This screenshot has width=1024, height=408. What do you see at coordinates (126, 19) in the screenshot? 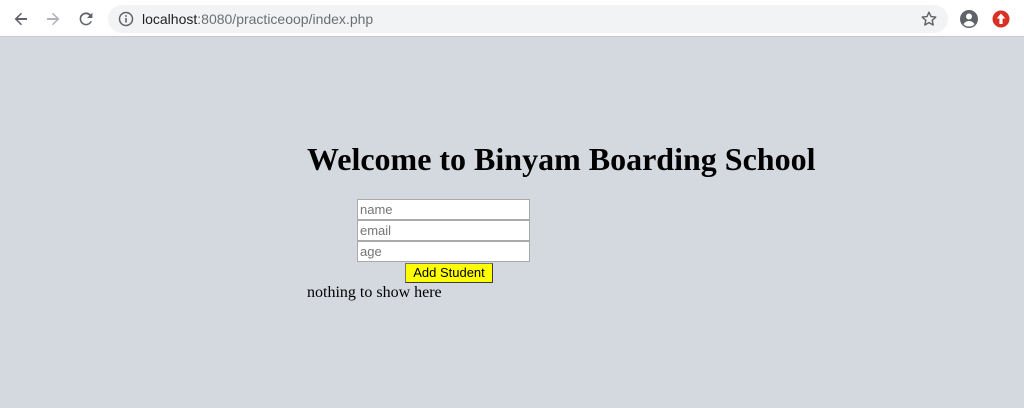
I see `info-icon` at bounding box center [126, 19].